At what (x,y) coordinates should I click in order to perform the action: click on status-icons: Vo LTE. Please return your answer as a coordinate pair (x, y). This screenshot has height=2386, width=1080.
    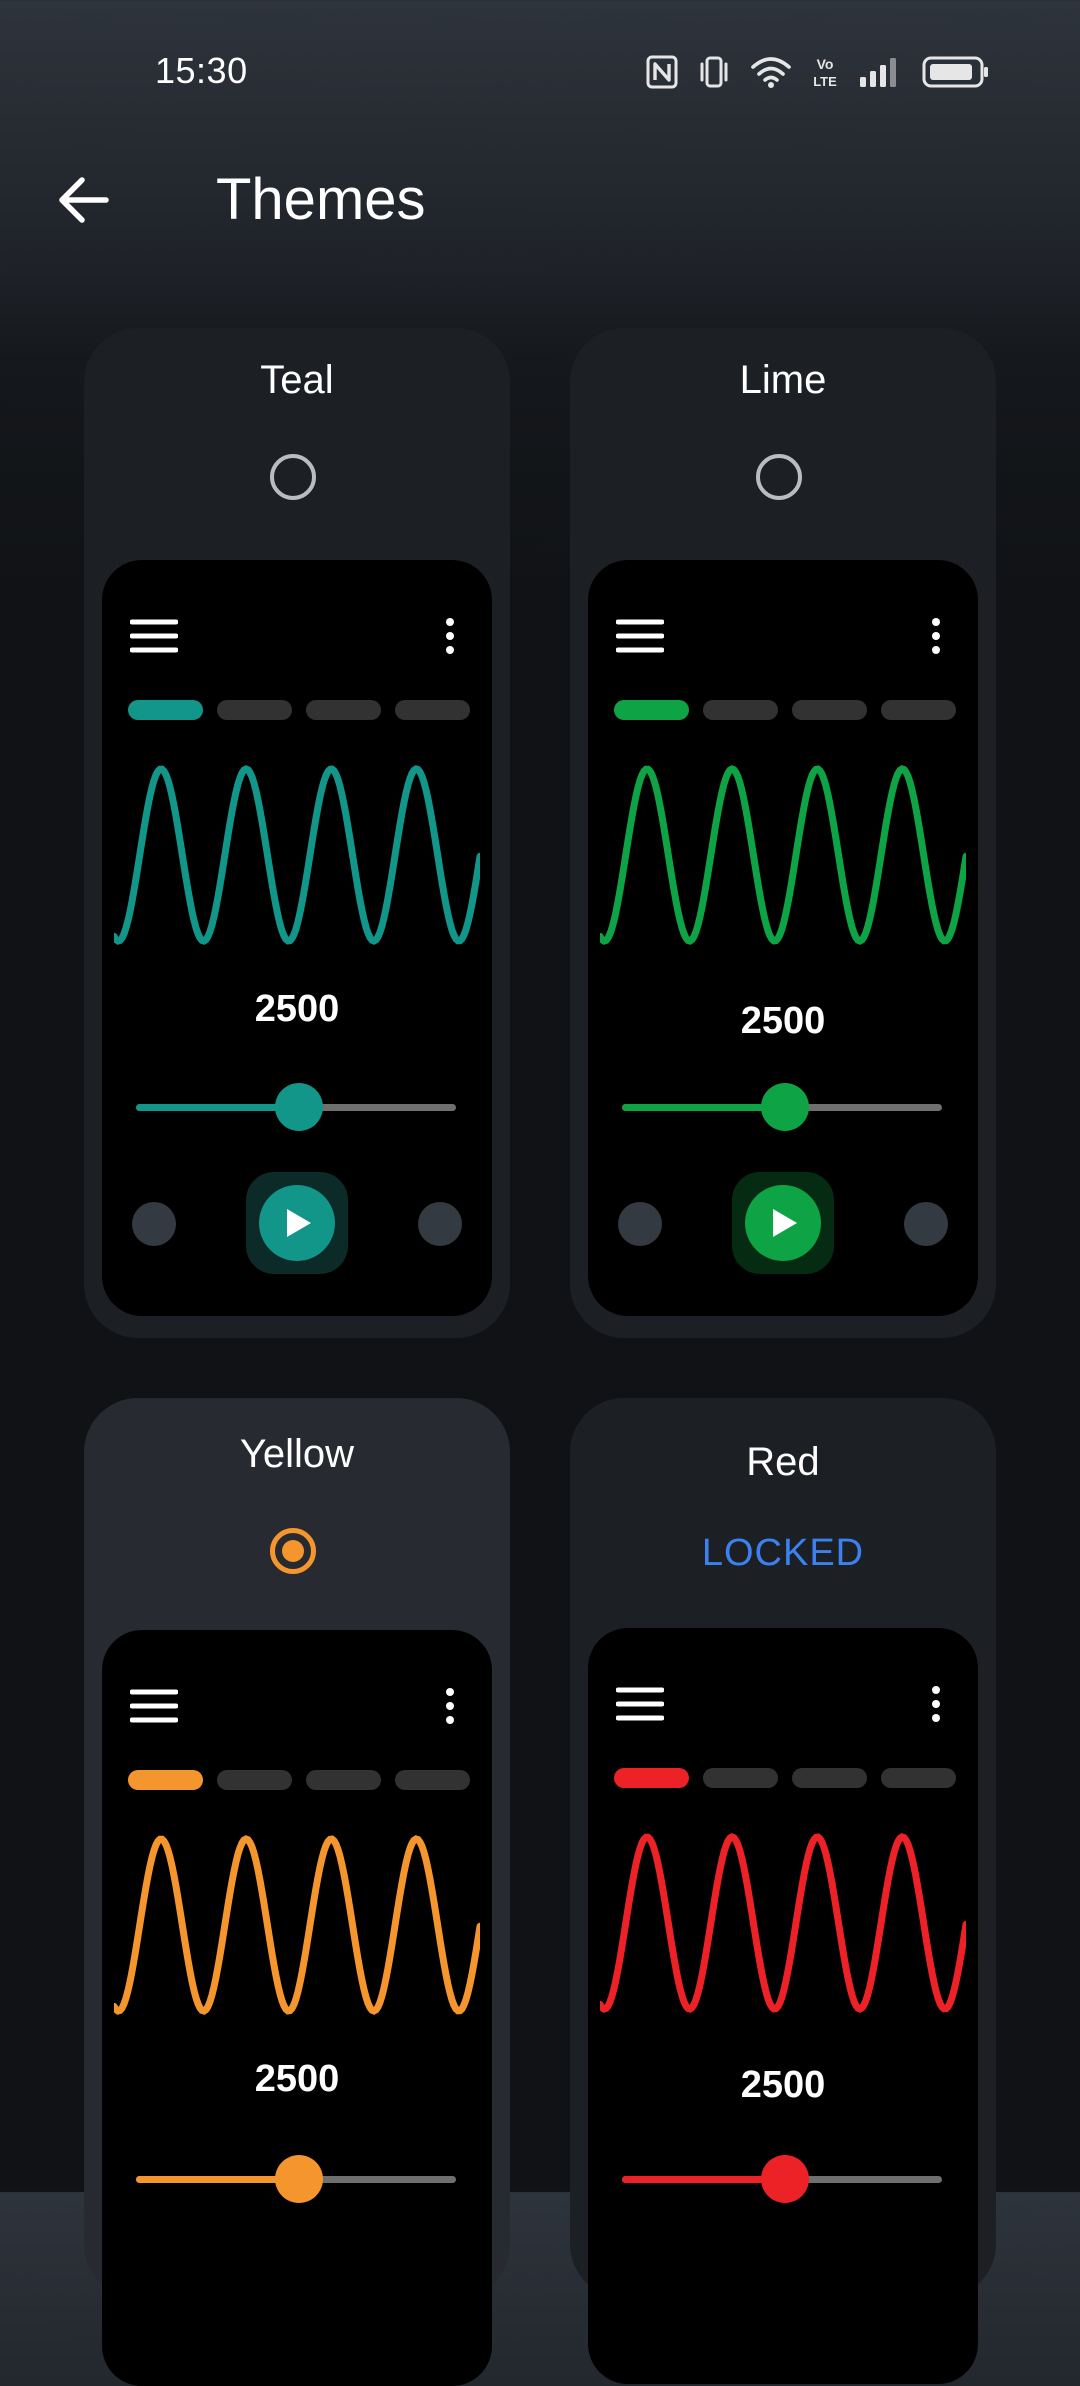
    Looking at the image, I should click on (818, 72).